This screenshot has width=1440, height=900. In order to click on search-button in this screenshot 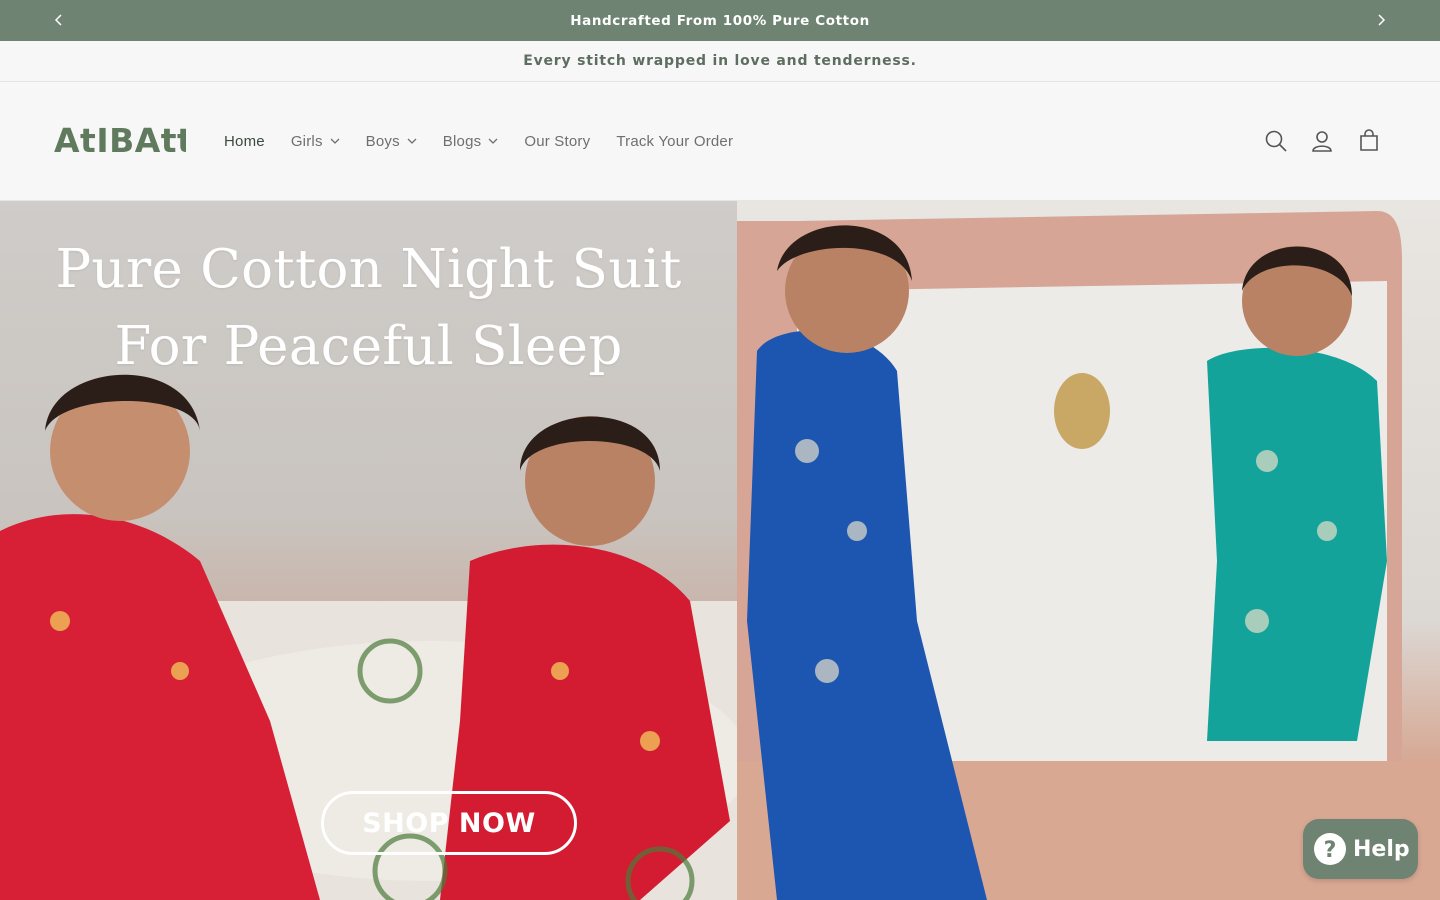, I will do `click(1276, 141)`.